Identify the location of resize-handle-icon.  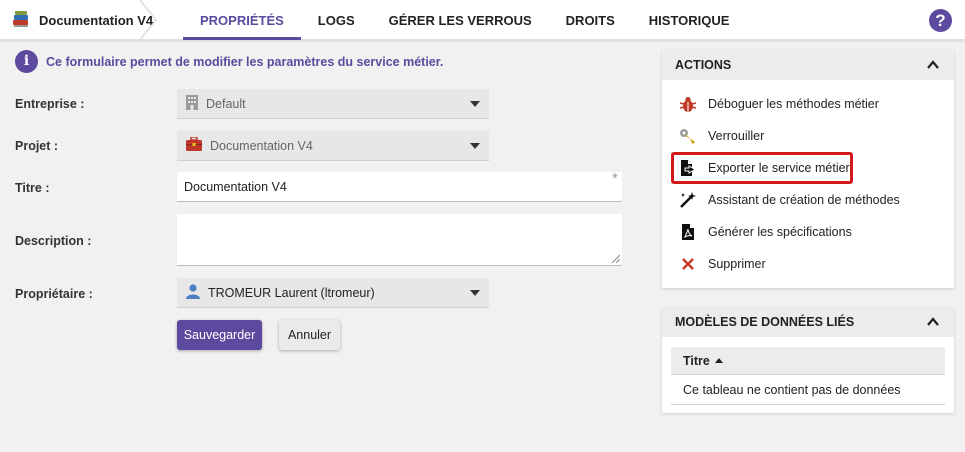
(615, 258).